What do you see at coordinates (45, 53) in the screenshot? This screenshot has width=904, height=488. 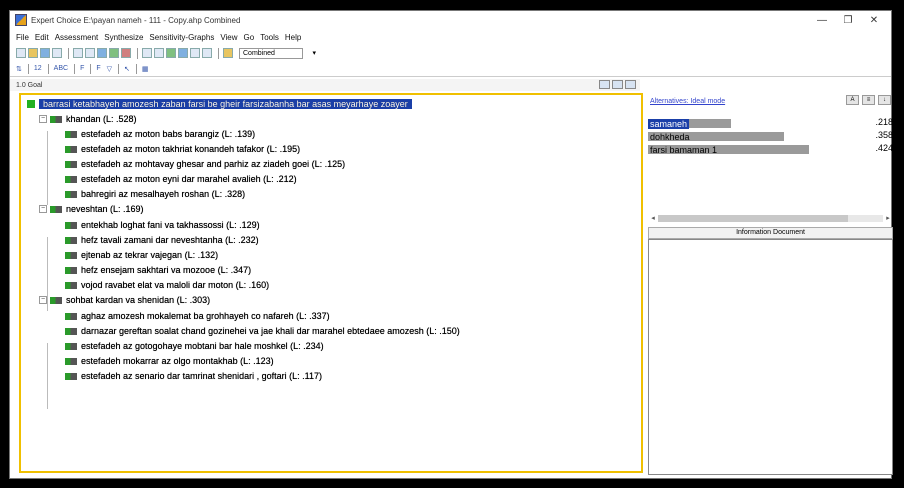 I see `save-icon` at bounding box center [45, 53].